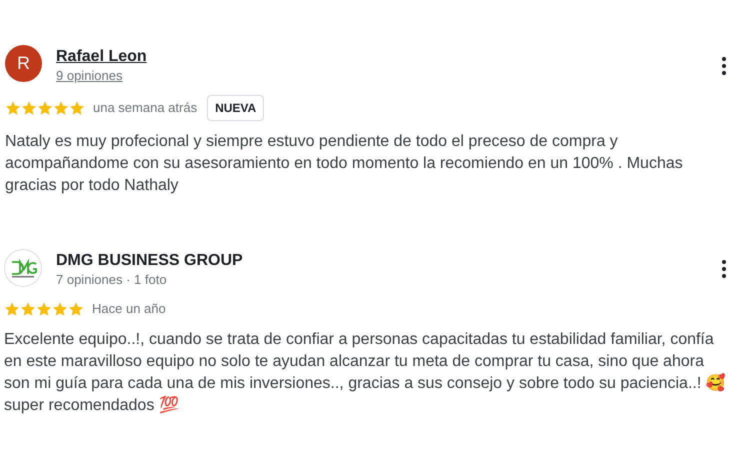  What do you see at coordinates (101, 57) in the screenshot?
I see `reviewer-link: Rafael Leon` at bounding box center [101, 57].